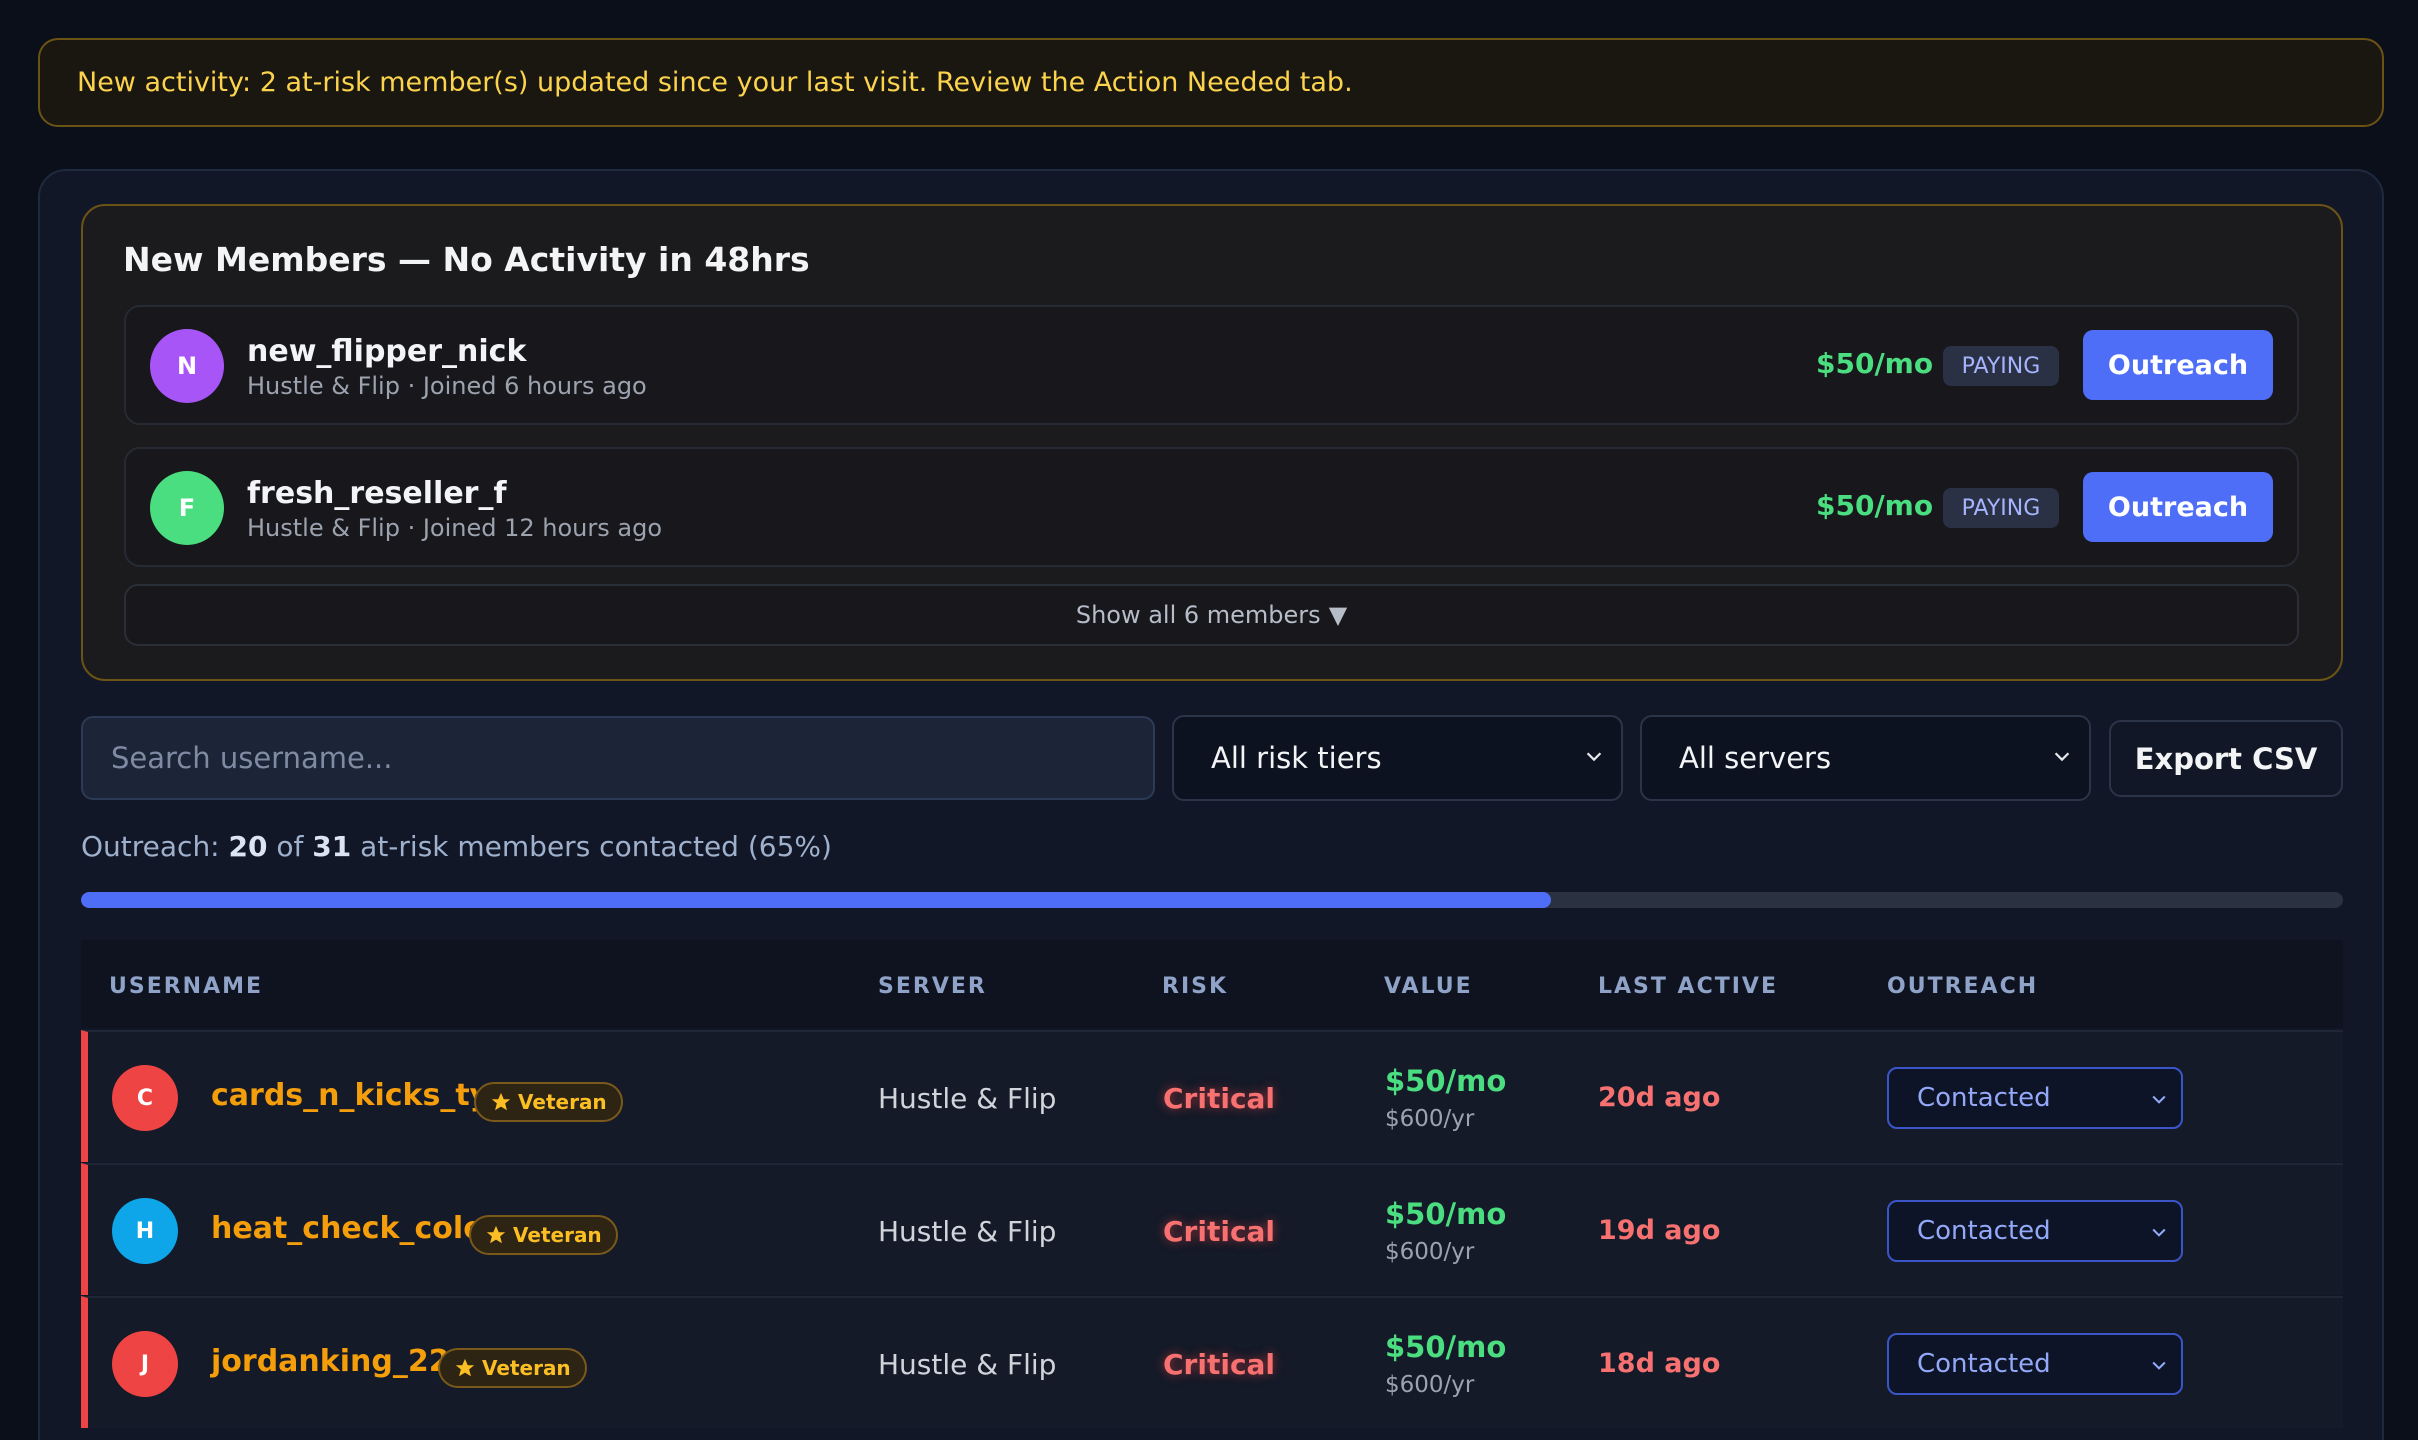 The height and width of the screenshot is (1440, 2418). What do you see at coordinates (332, 846) in the screenshot?
I see `progress-total: 31` at bounding box center [332, 846].